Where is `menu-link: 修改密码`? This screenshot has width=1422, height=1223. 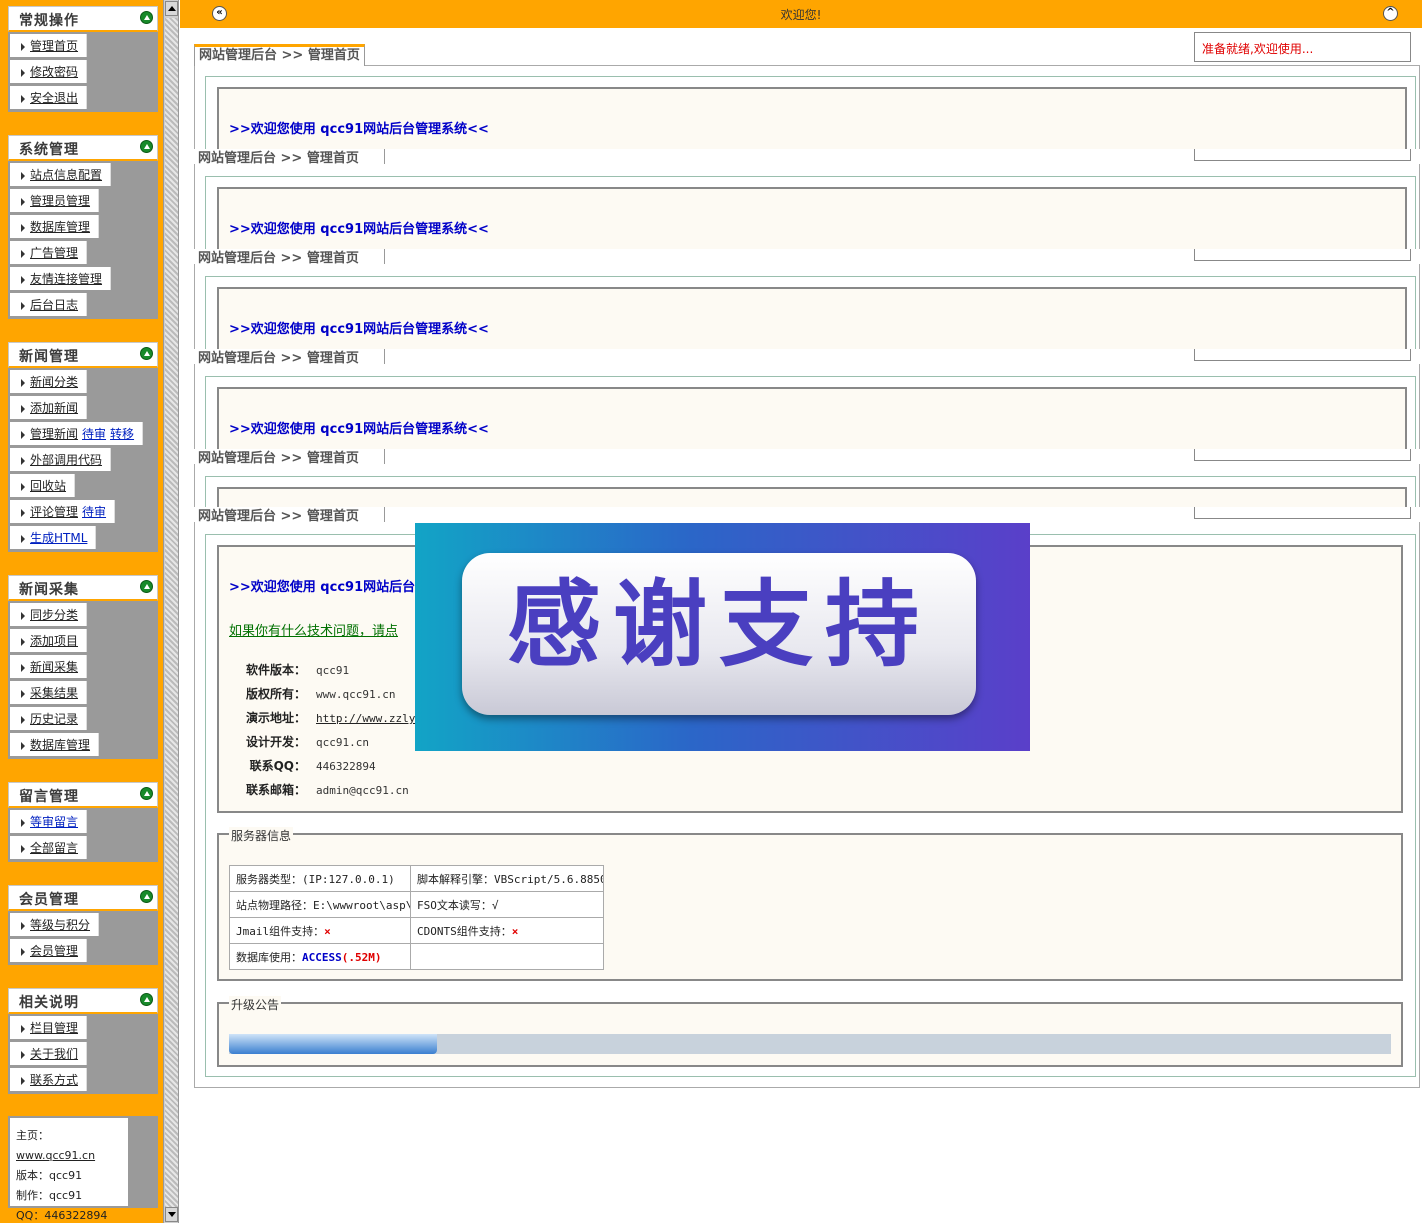
menu-link: 修改密码 is located at coordinates (54, 72).